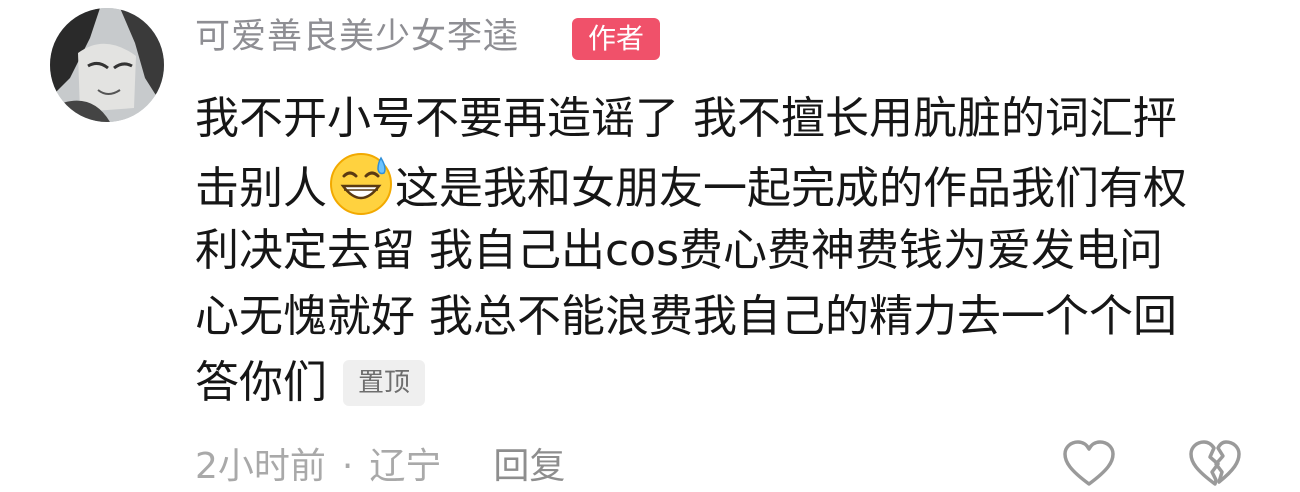 The width and height of the screenshot is (1300, 492). Describe the element at coordinates (261, 382) in the screenshot. I see `comment-text: 答你们` at that location.